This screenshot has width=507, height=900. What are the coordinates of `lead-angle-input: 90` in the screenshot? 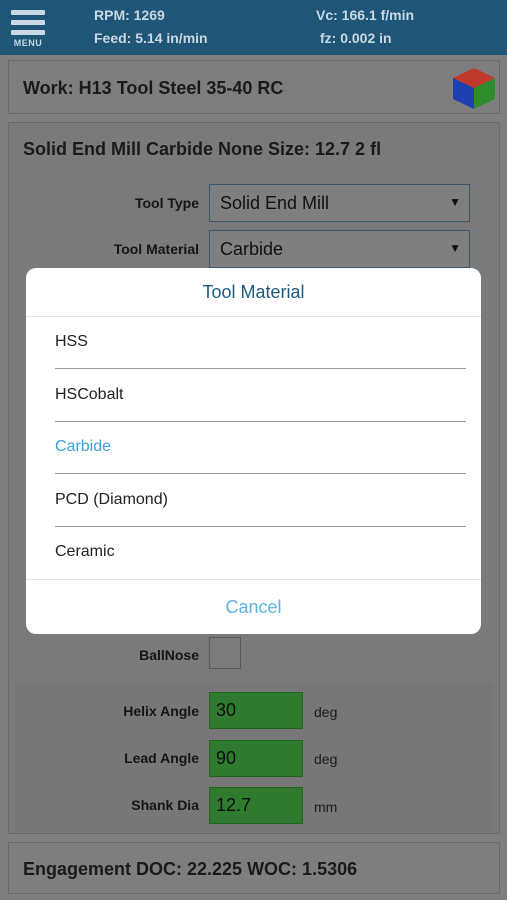 It's located at (256, 758).